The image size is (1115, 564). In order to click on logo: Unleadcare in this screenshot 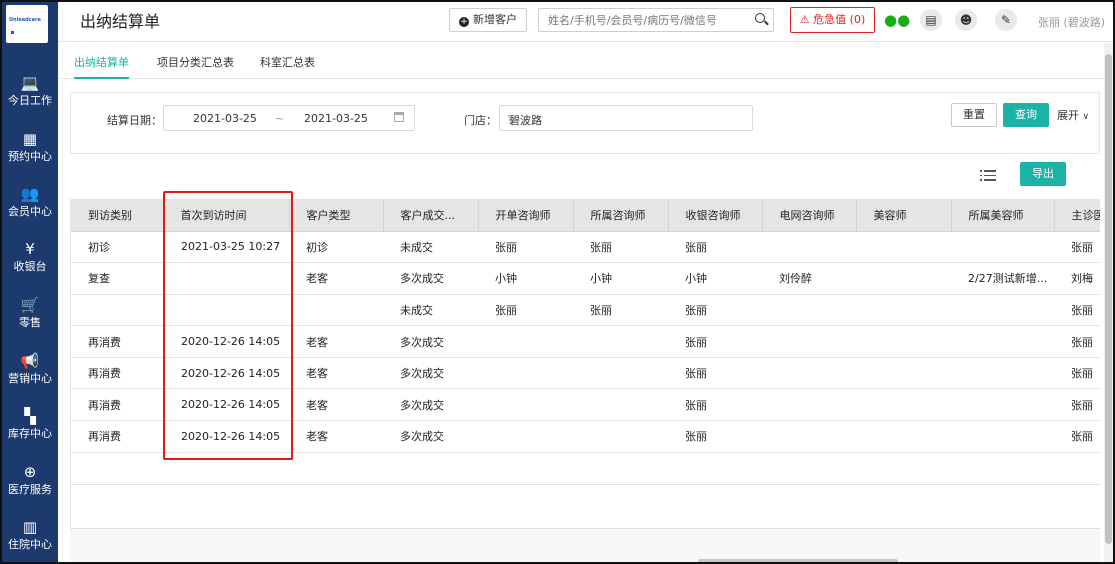, I will do `click(27, 24)`.